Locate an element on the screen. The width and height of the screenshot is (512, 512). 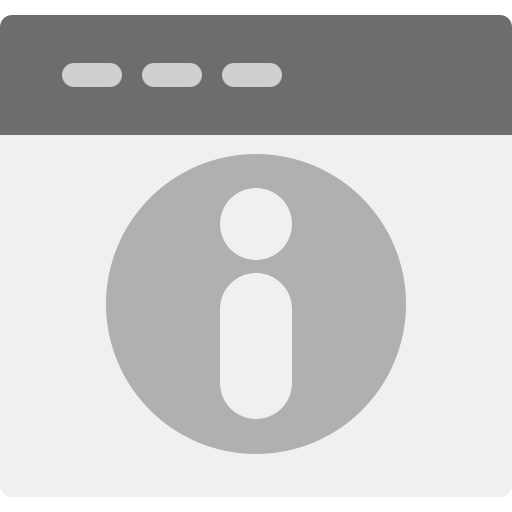
info-dot is located at coordinates (256, 224).